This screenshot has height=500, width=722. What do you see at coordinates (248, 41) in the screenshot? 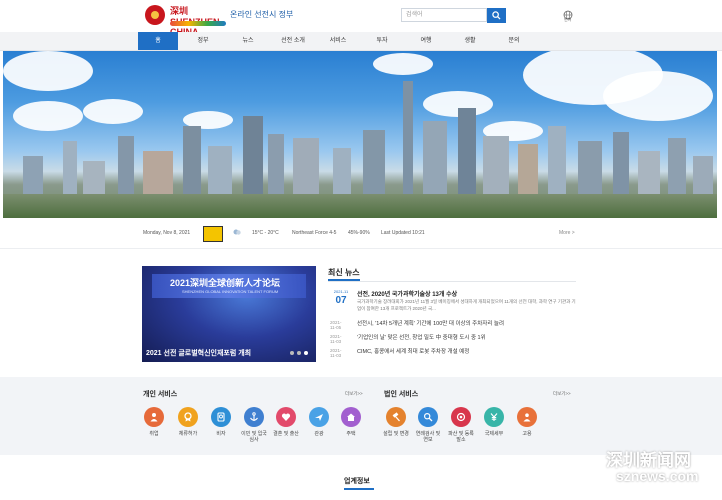
I see `nav-item-news: 뉴스` at bounding box center [248, 41].